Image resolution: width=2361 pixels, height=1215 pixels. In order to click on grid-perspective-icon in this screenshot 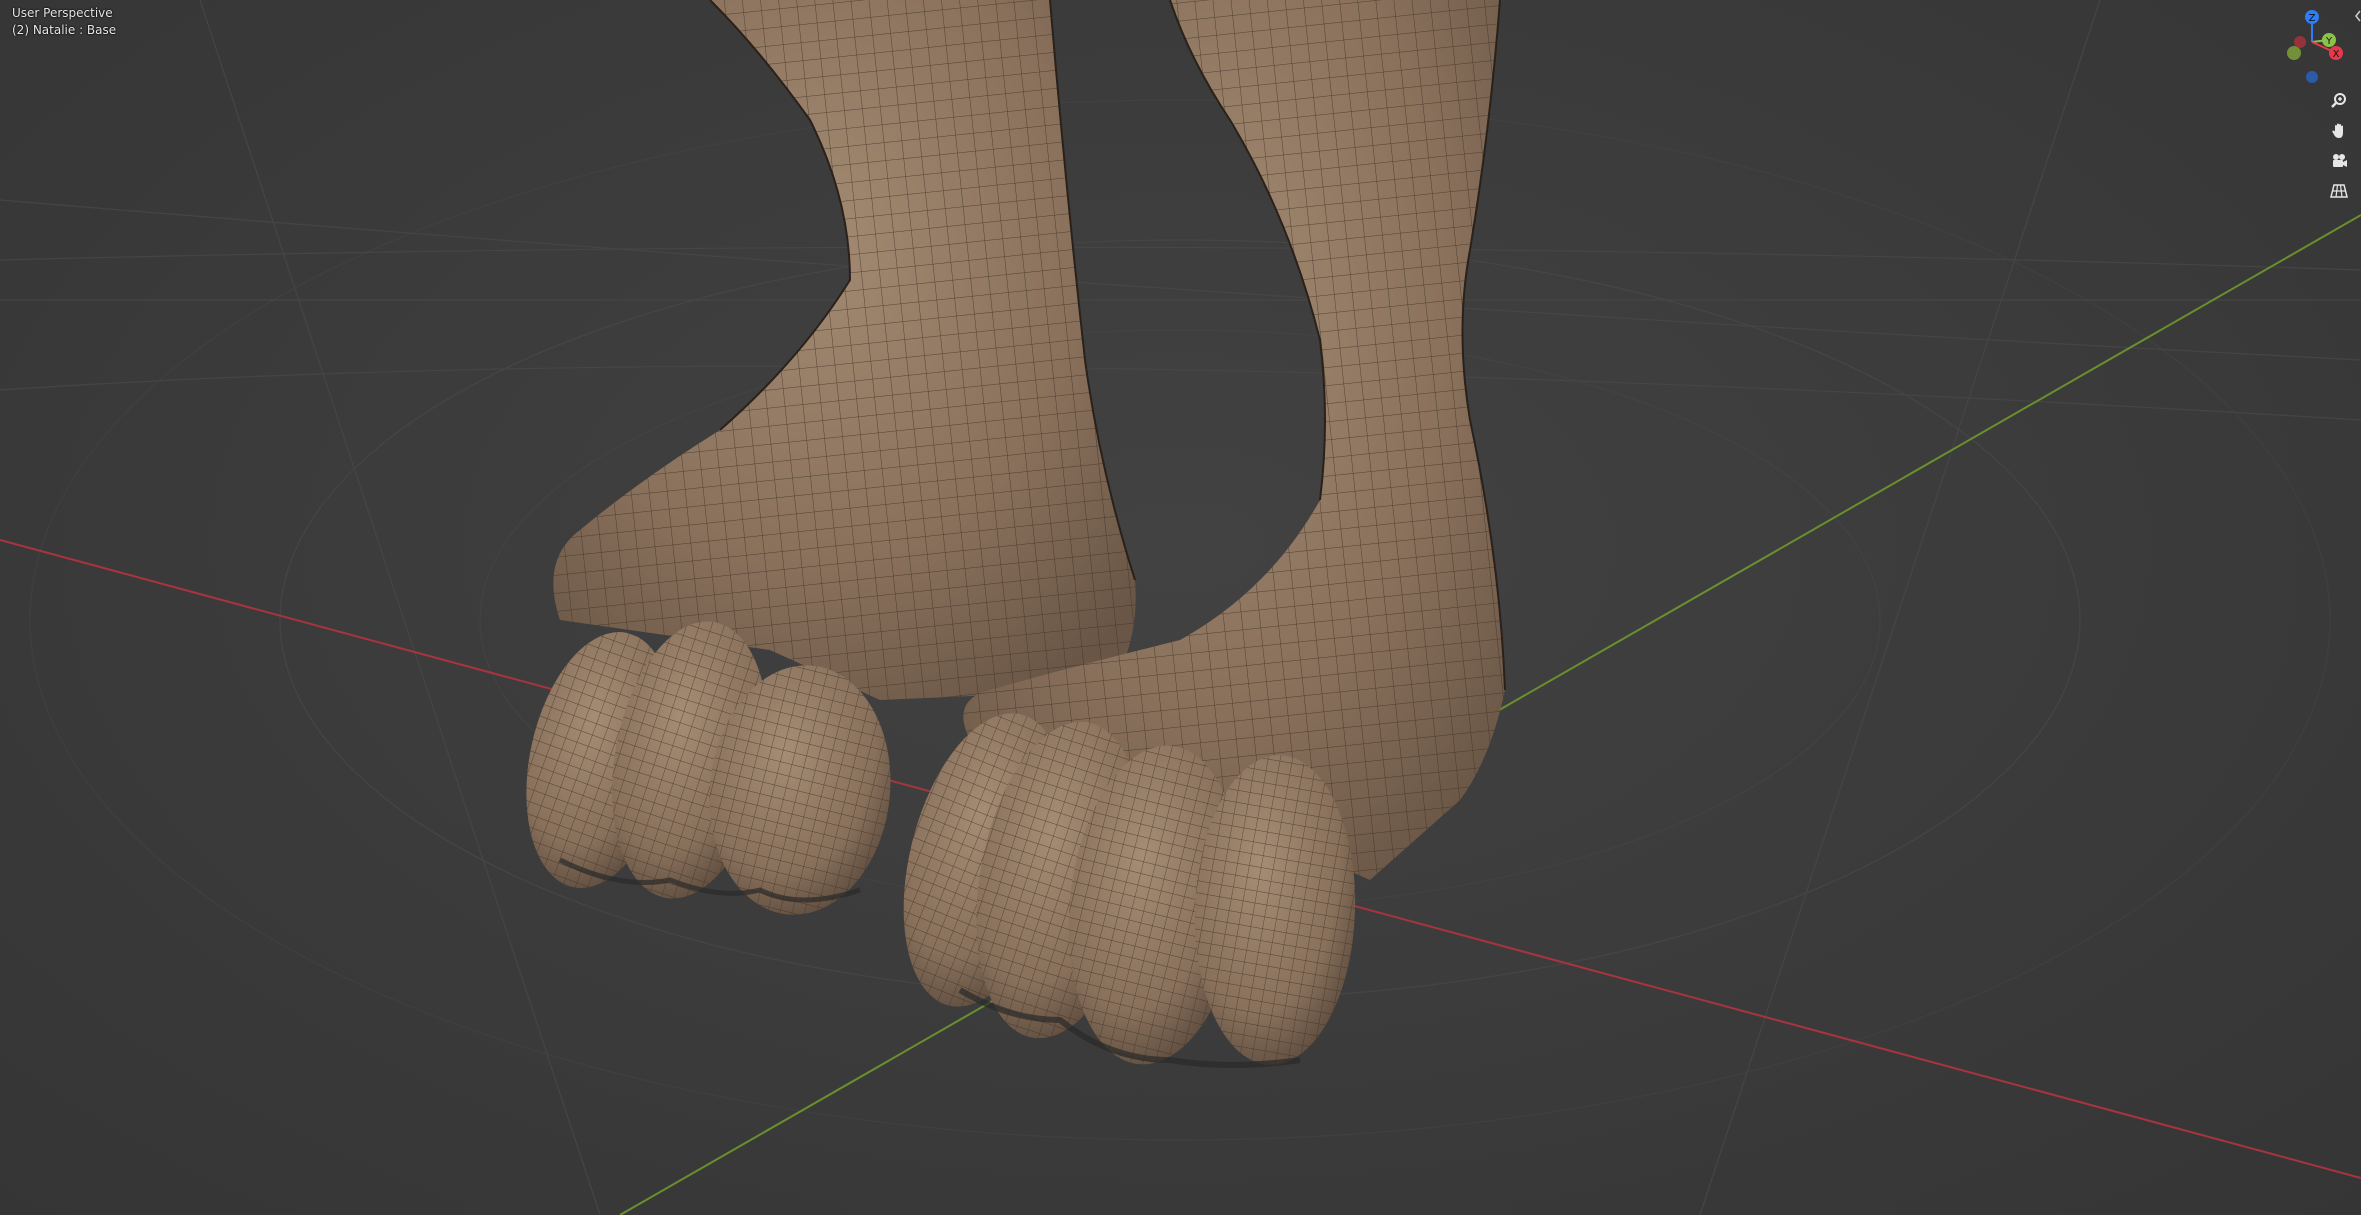, I will do `click(2339, 191)`.